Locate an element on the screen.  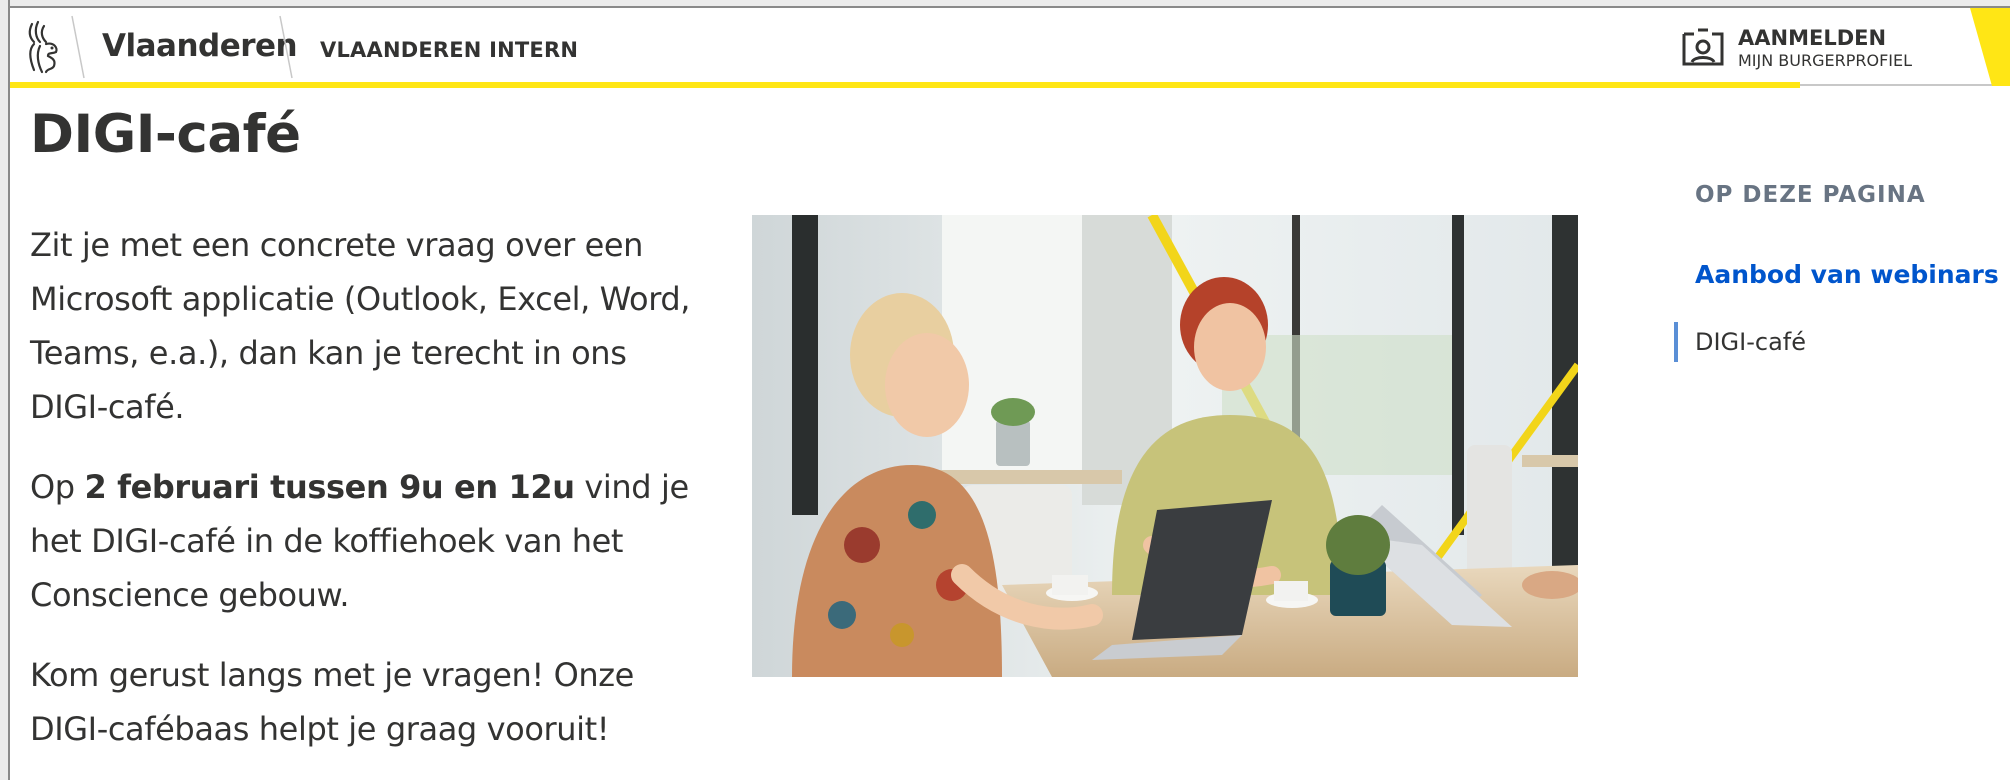
toc-active-marker is located at coordinates (1676, 342).